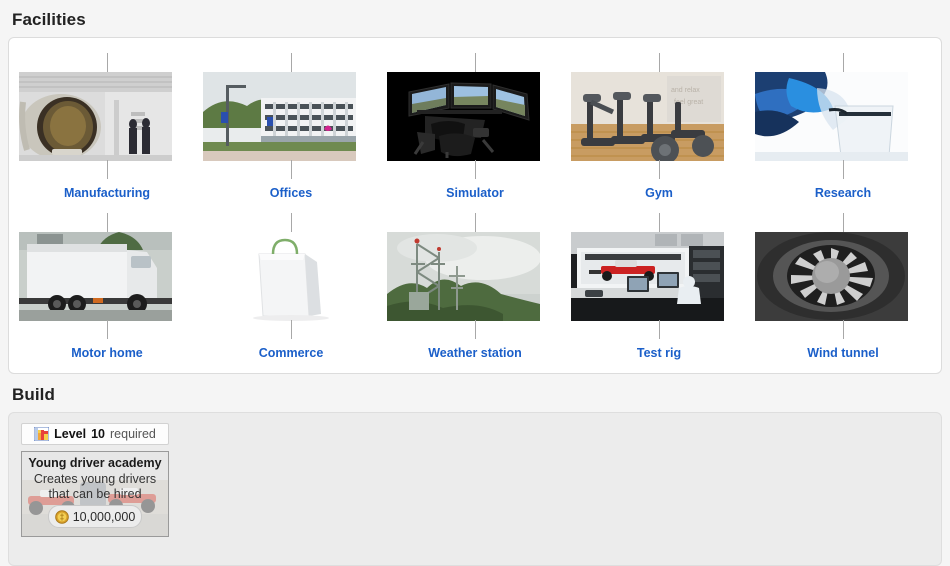 The height and width of the screenshot is (566, 950). Describe the element at coordinates (33, 394) in the screenshot. I see `build-heading: Build` at that location.